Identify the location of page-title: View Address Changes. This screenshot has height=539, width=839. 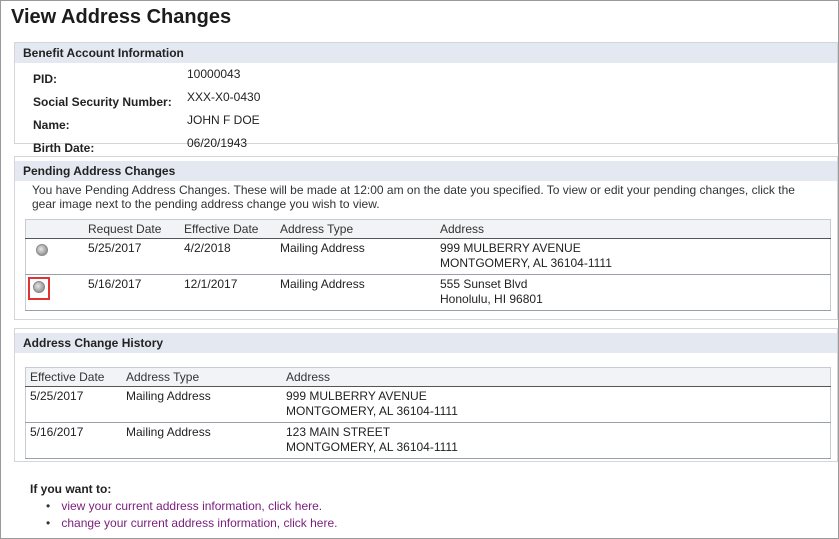
(121, 17).